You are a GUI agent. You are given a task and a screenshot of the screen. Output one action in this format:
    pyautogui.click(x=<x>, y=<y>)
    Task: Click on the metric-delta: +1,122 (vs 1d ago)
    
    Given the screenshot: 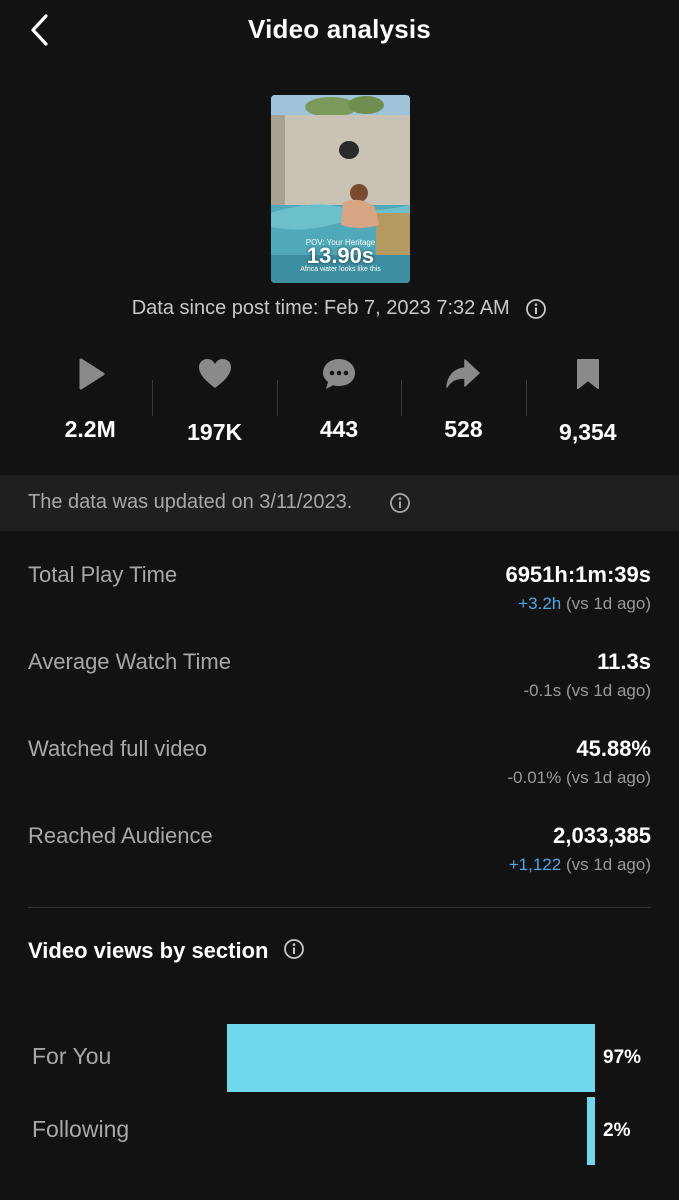 What is the action you would take?
    pyautogui.click(x=580, y=865)
    